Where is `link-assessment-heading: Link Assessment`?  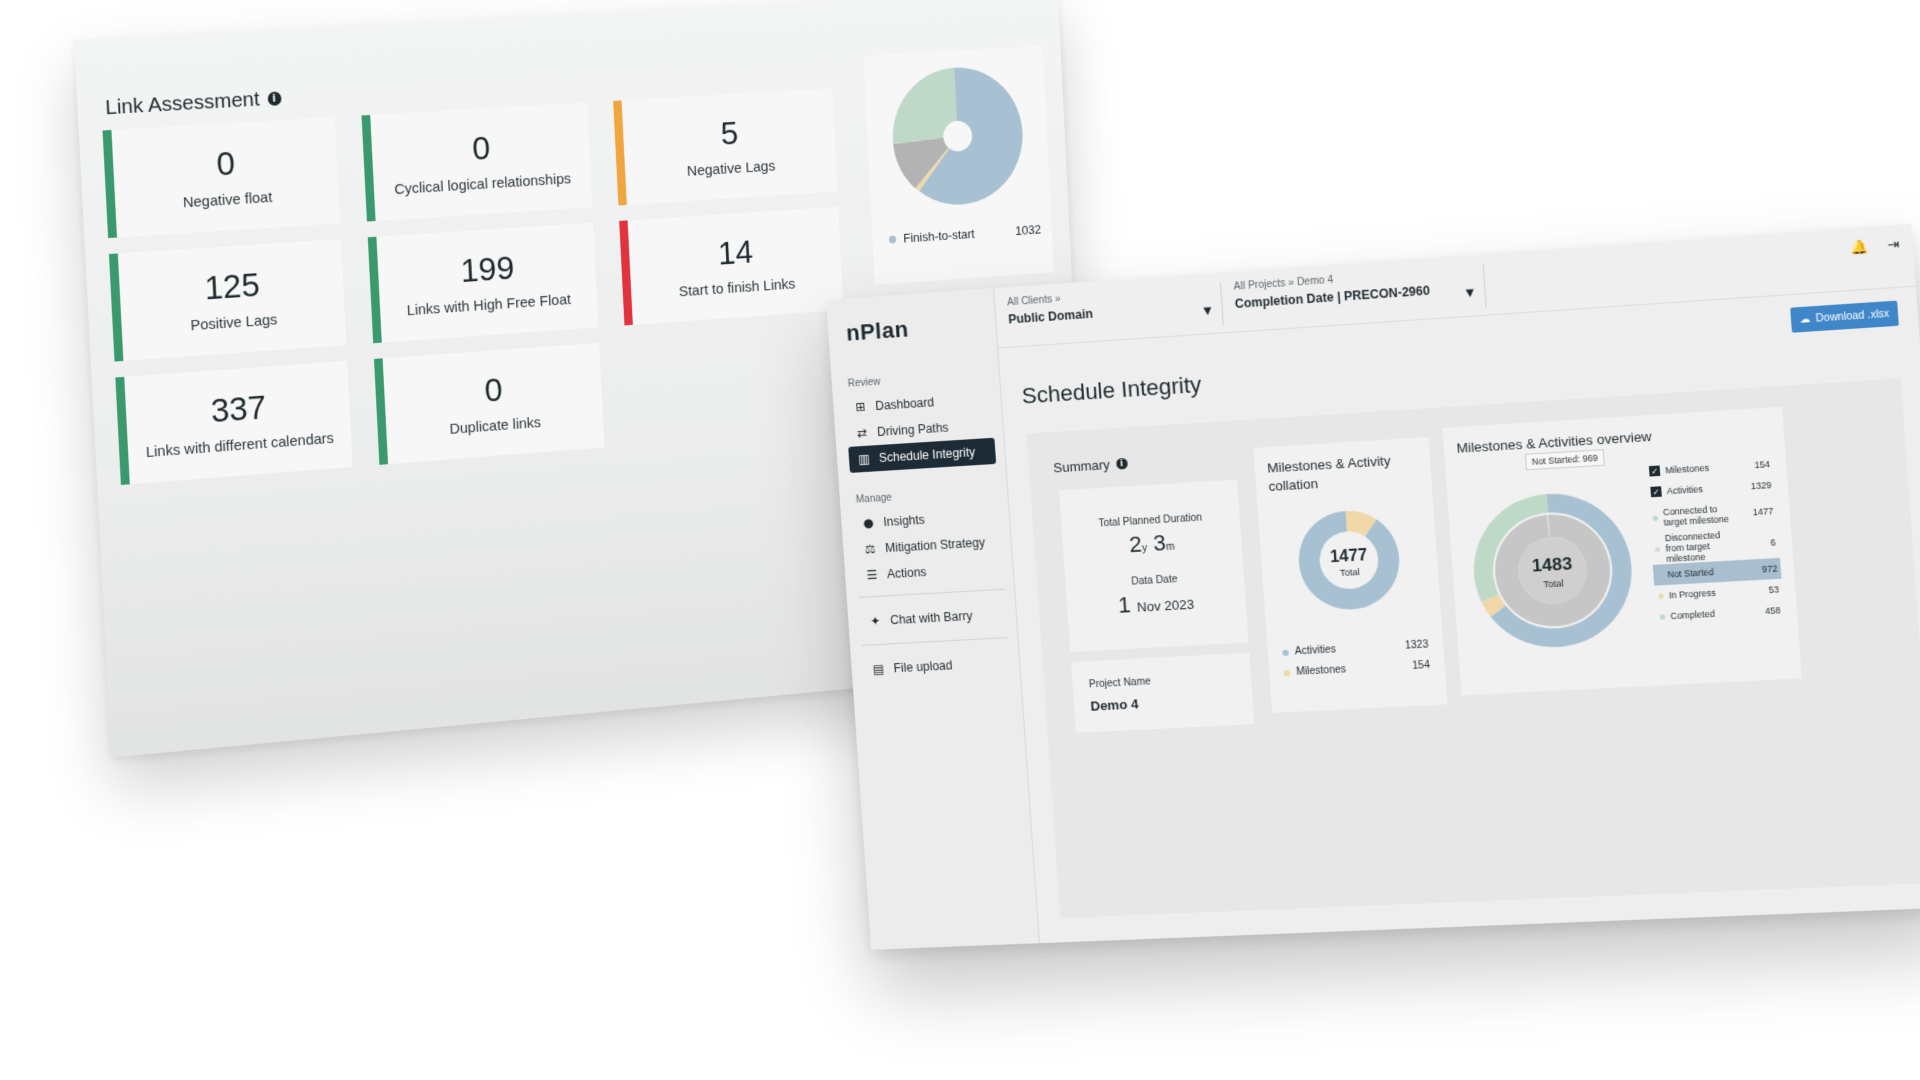
link-assessment-heading: Link Assessment is located at coordinates (182, 103).